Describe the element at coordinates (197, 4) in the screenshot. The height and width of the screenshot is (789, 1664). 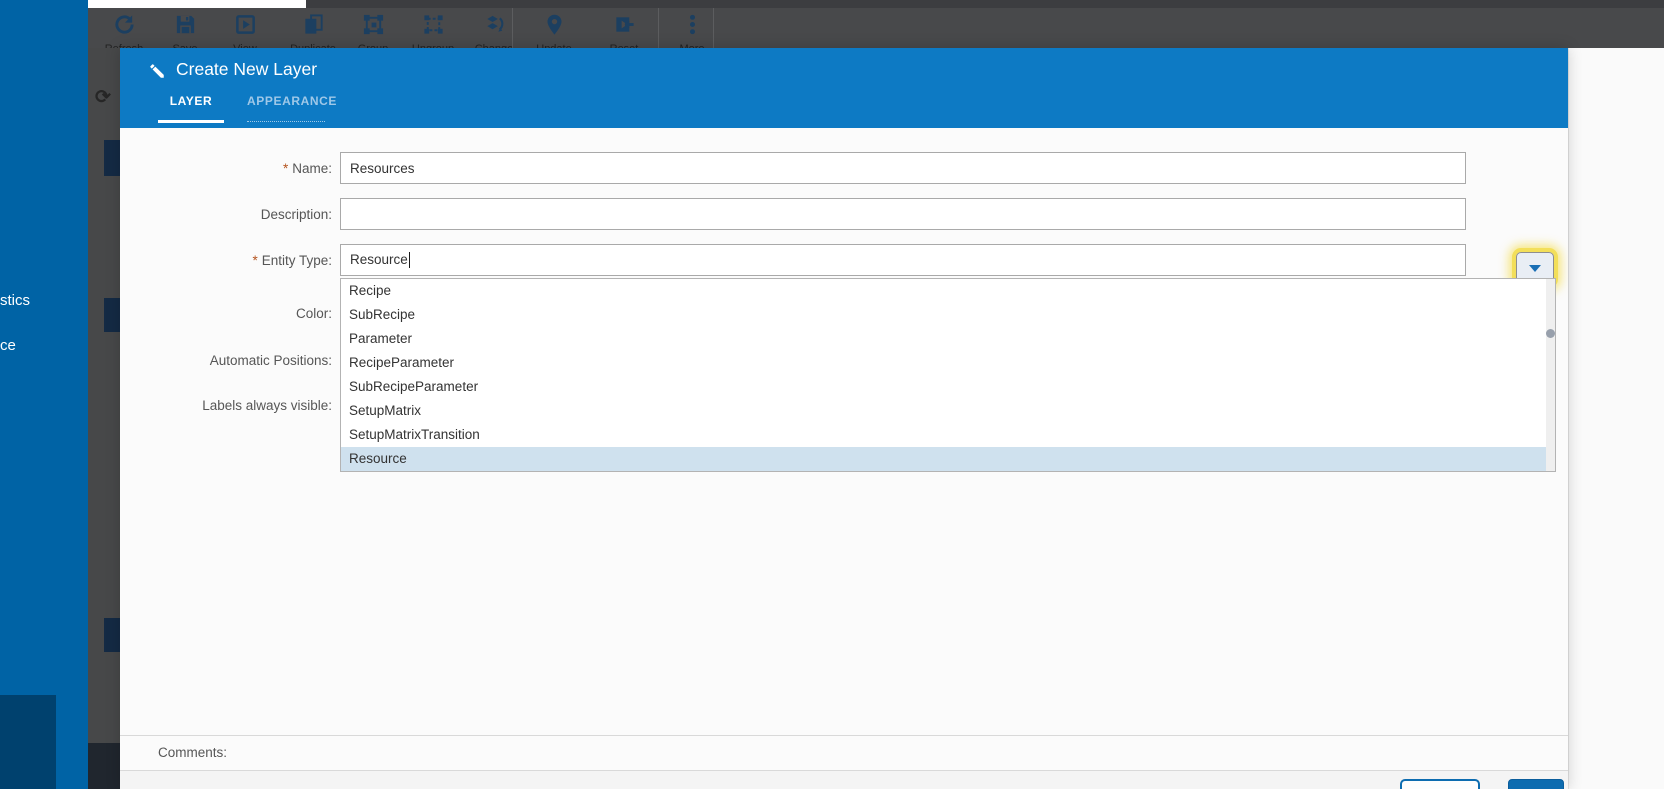
I see `top-tab-strip` at that location.